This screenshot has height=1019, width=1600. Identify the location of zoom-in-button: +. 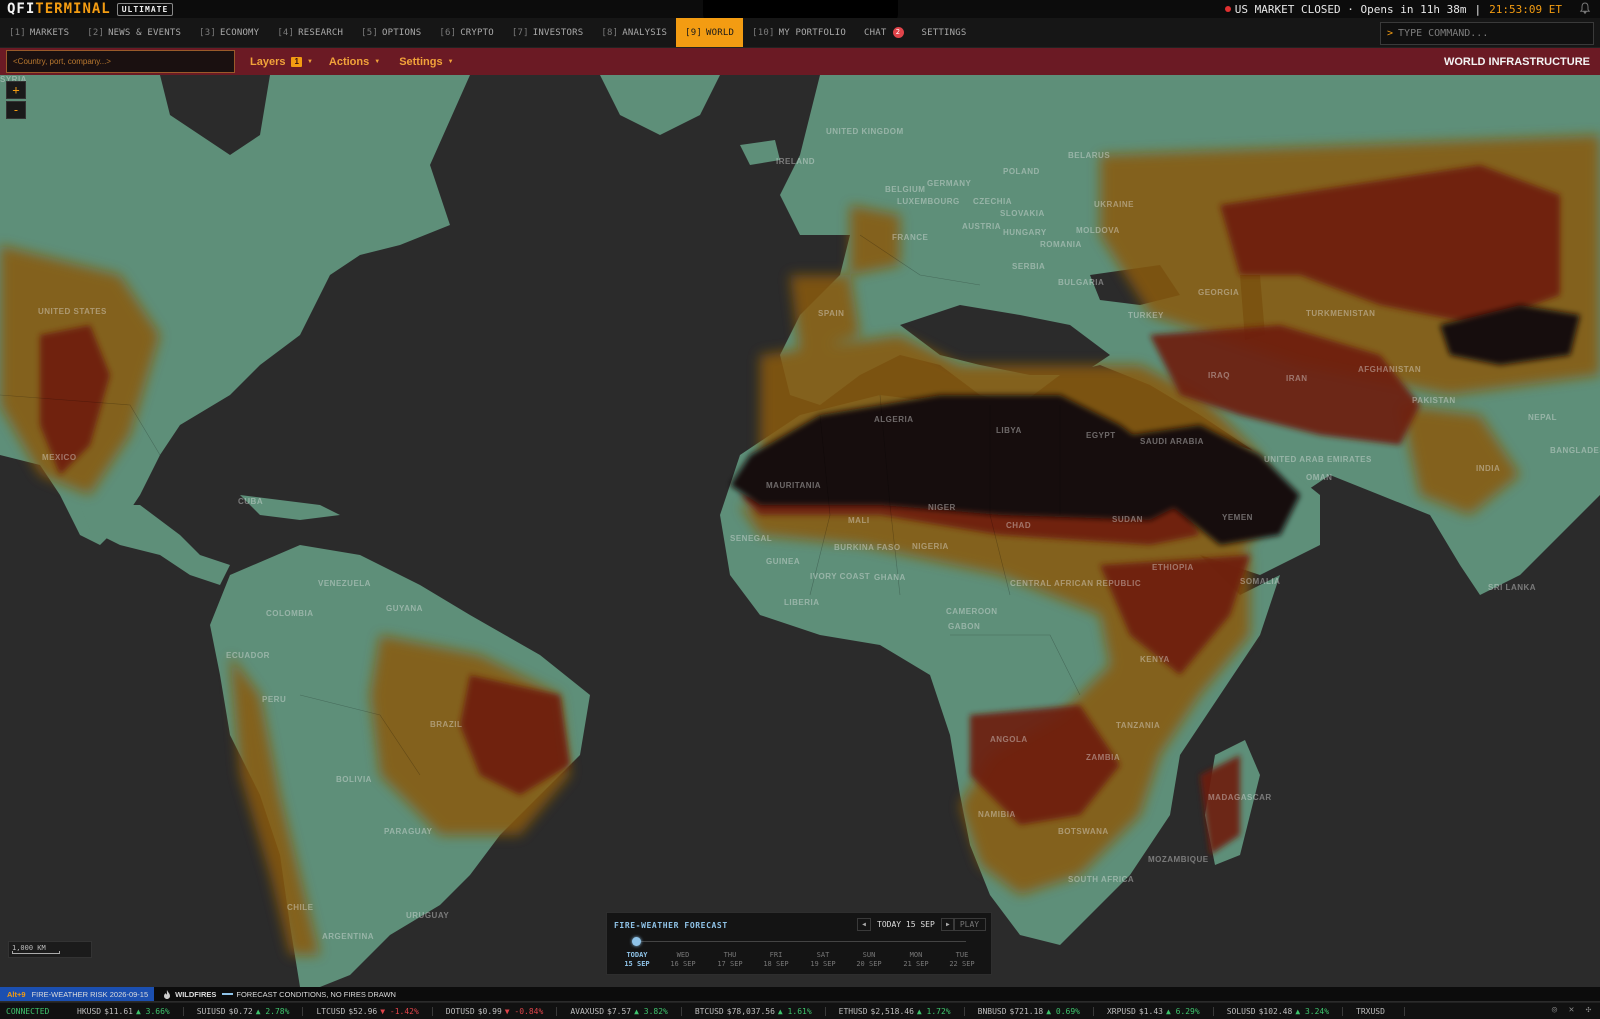
(16, 90).